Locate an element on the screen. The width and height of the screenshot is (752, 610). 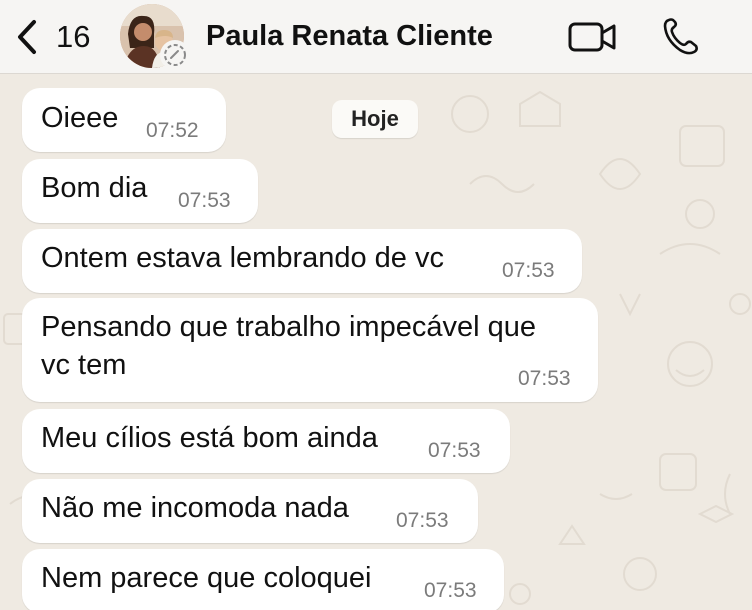
message-text: Meu cílios está bom ainda is located at coordinates (209, 438).